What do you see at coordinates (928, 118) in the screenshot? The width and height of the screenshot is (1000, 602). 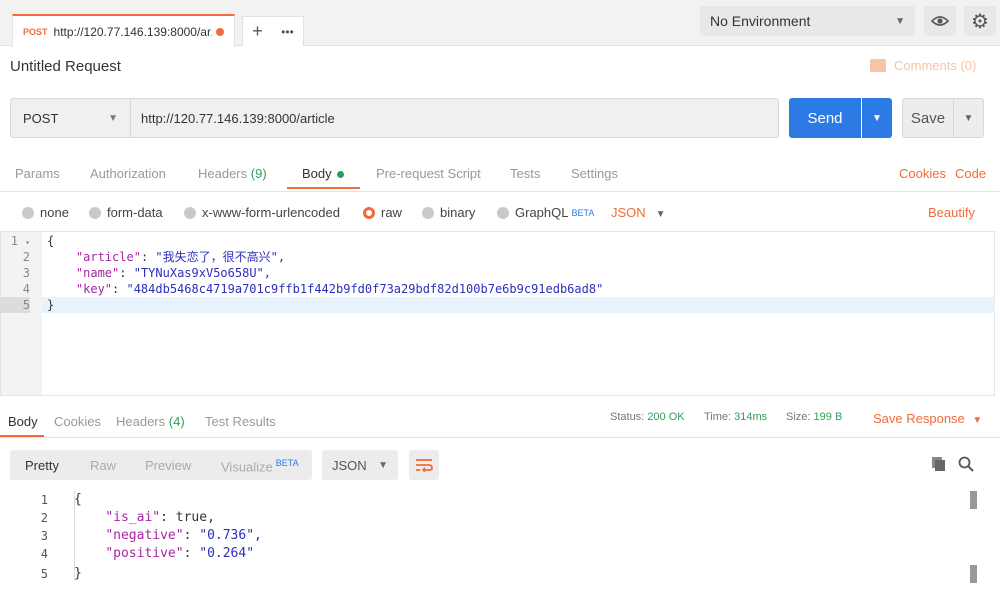 I see `save-button: Save` at bounding box center [928, 118].